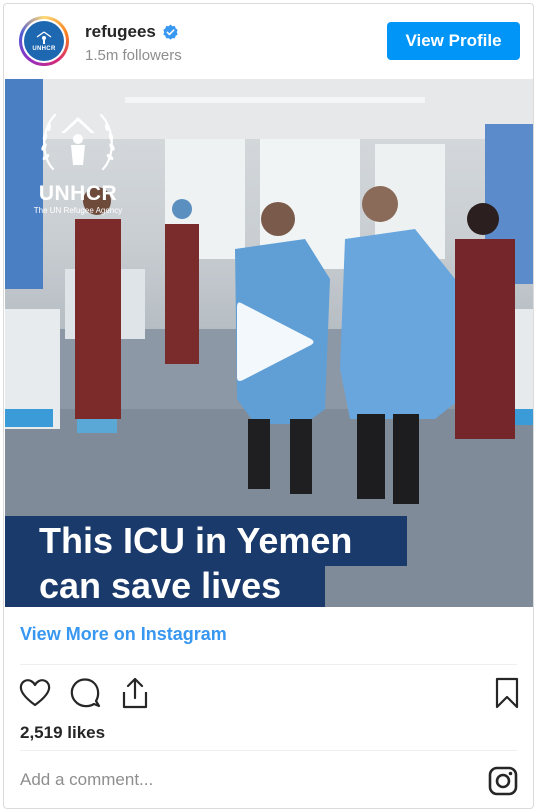  What do you see at coordinates (503, 781) in the screenshot?
I see `instagram-icon` at bounding box center [503, 781].